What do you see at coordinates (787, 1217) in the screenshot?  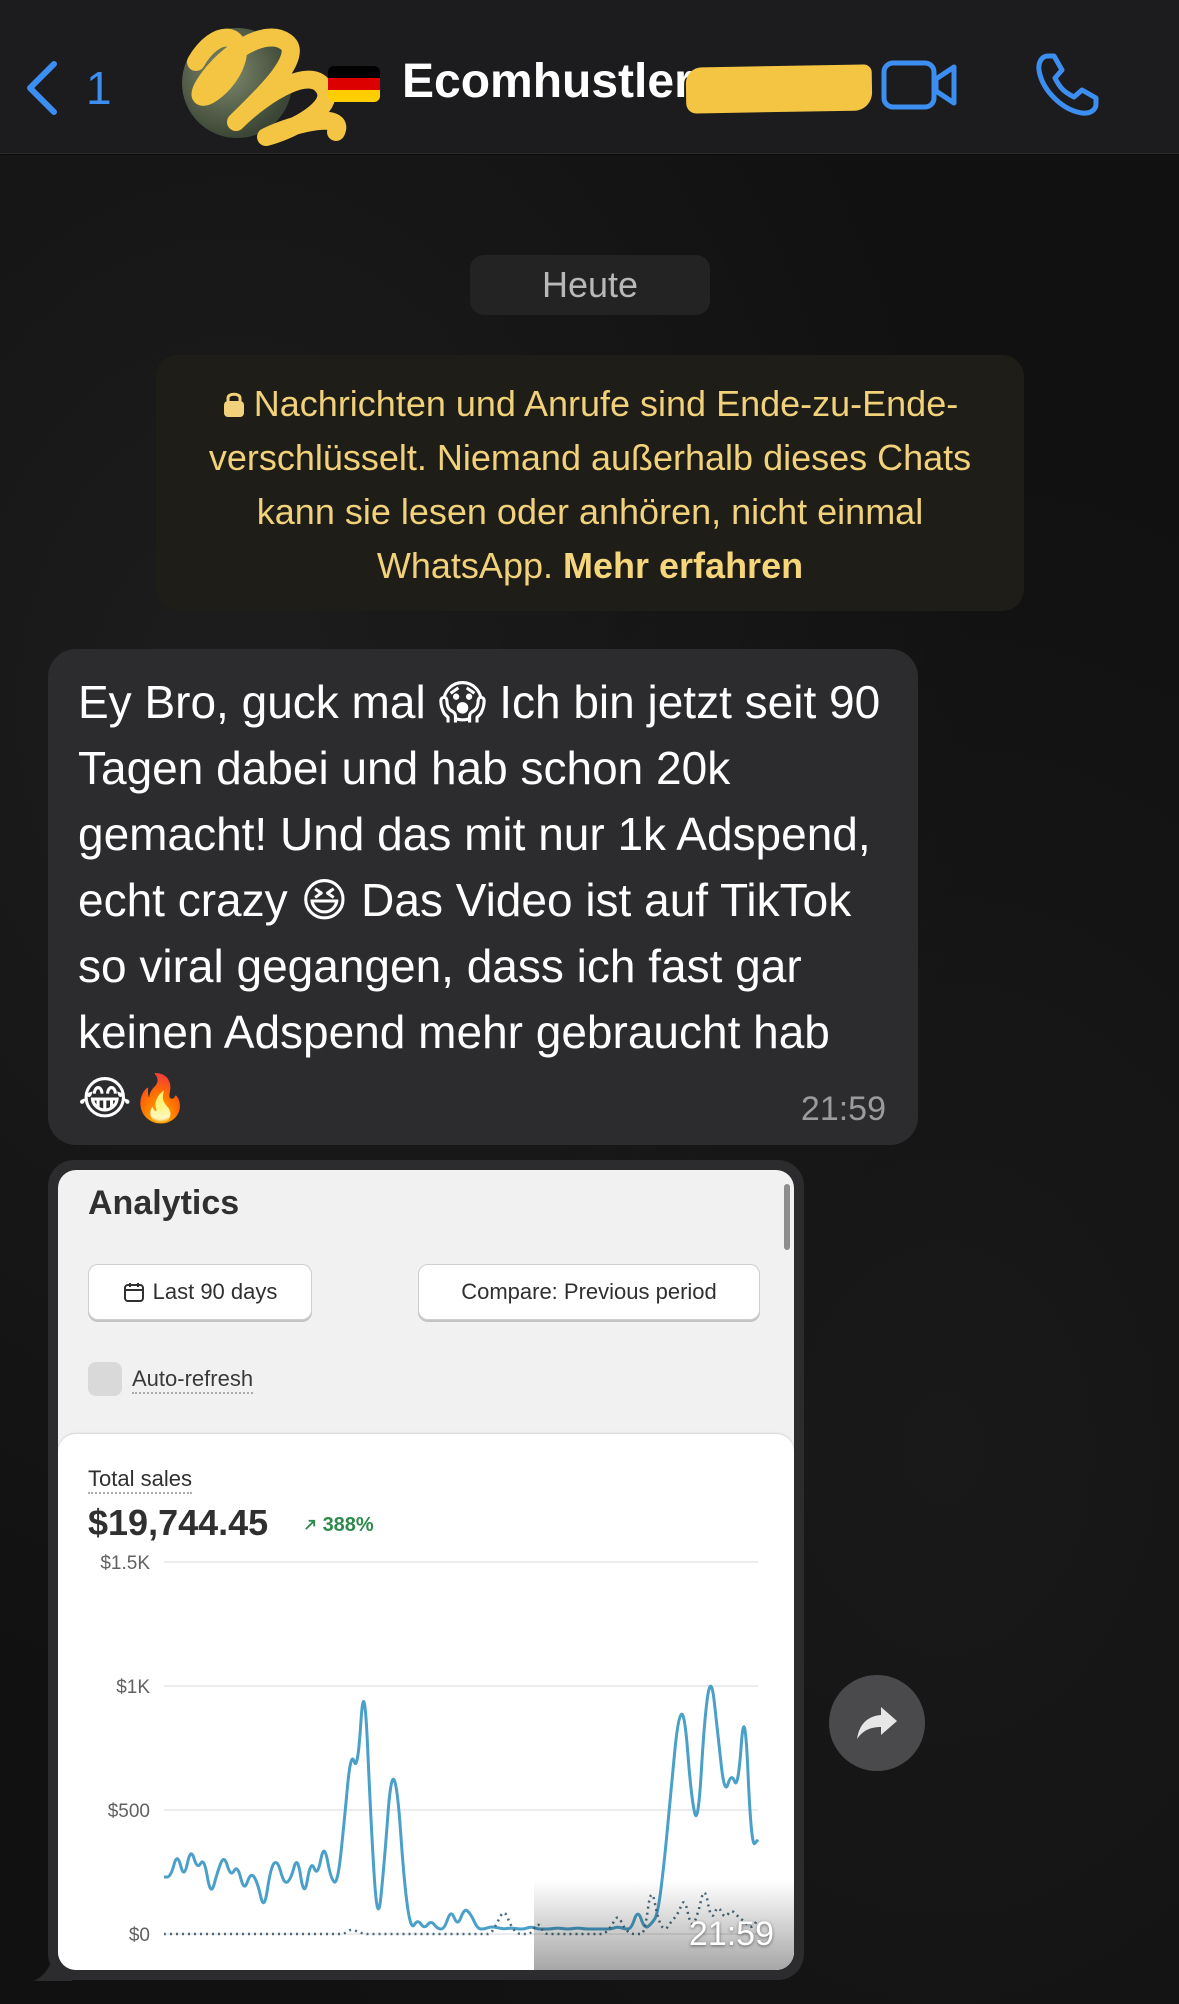 I see `scrollbar` at bounding box center [787, 1217].